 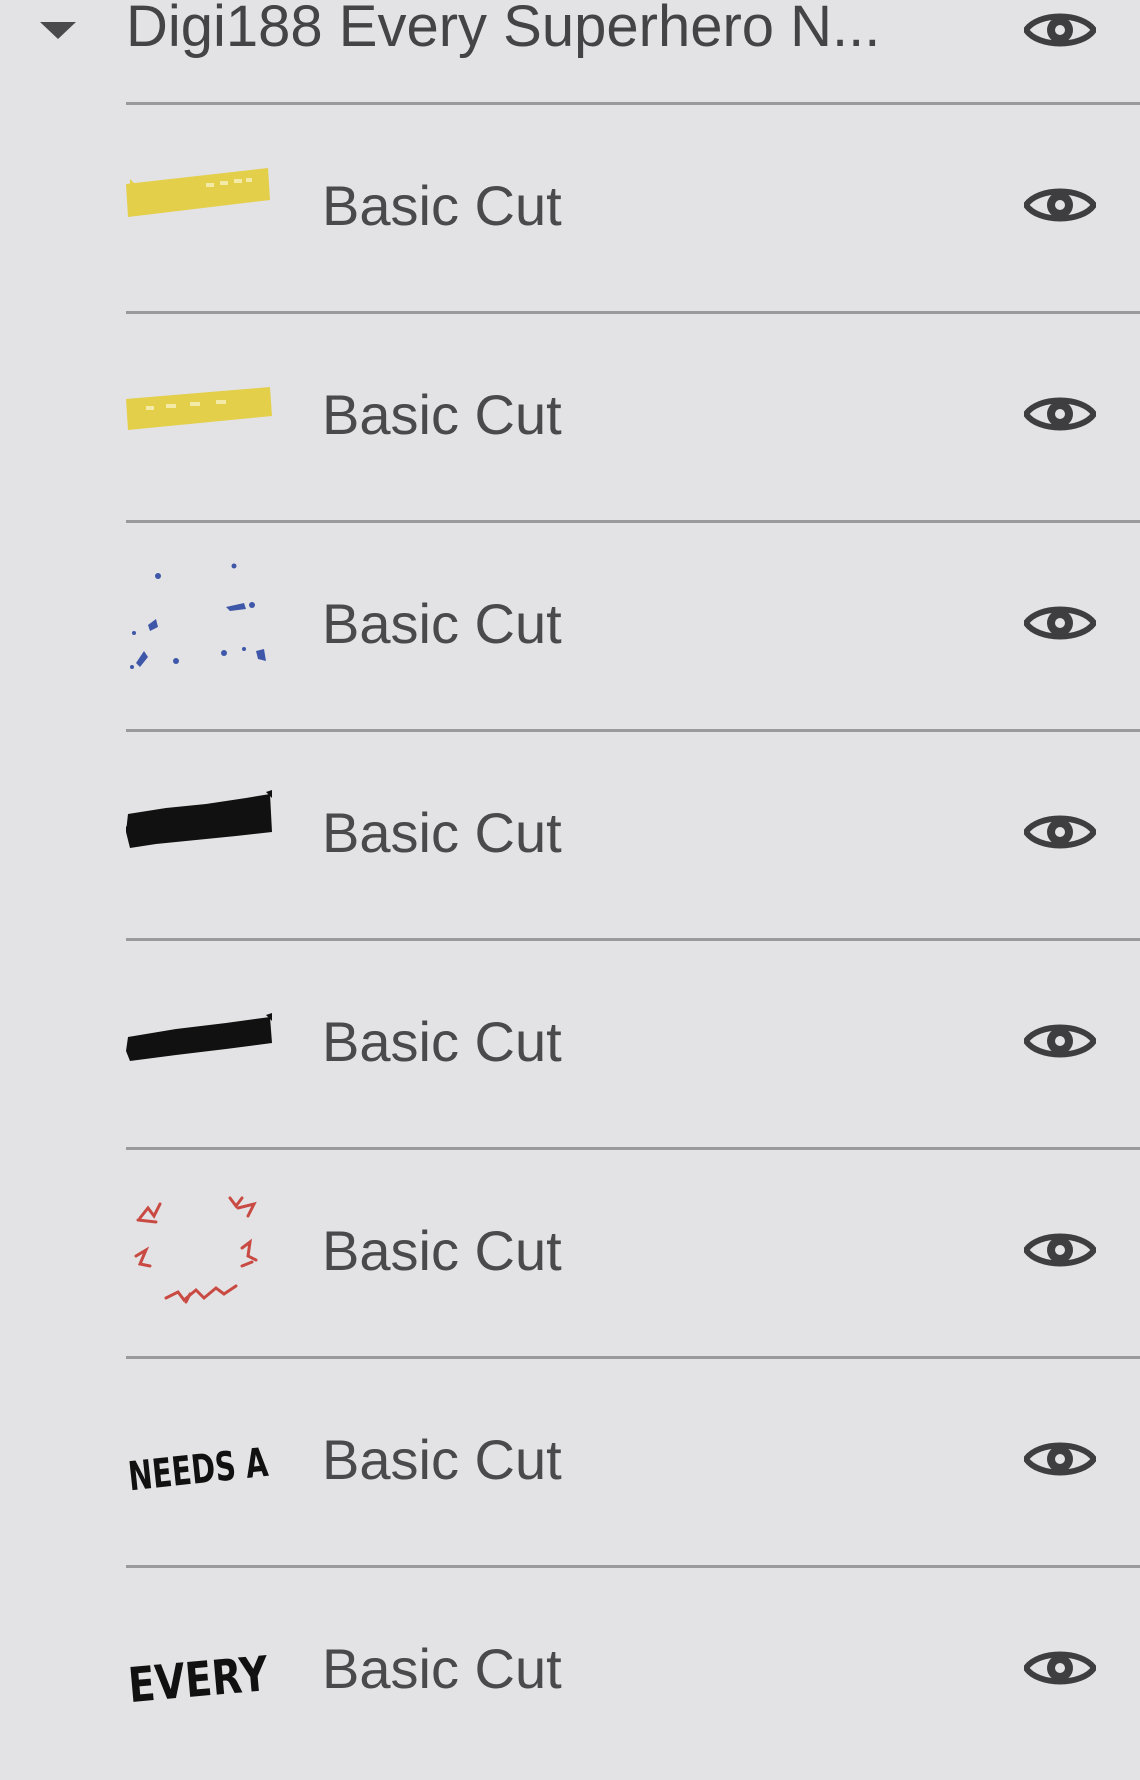 I want to click on layer-thumbnail: NEEDS A, so click(x=199, y=1462).